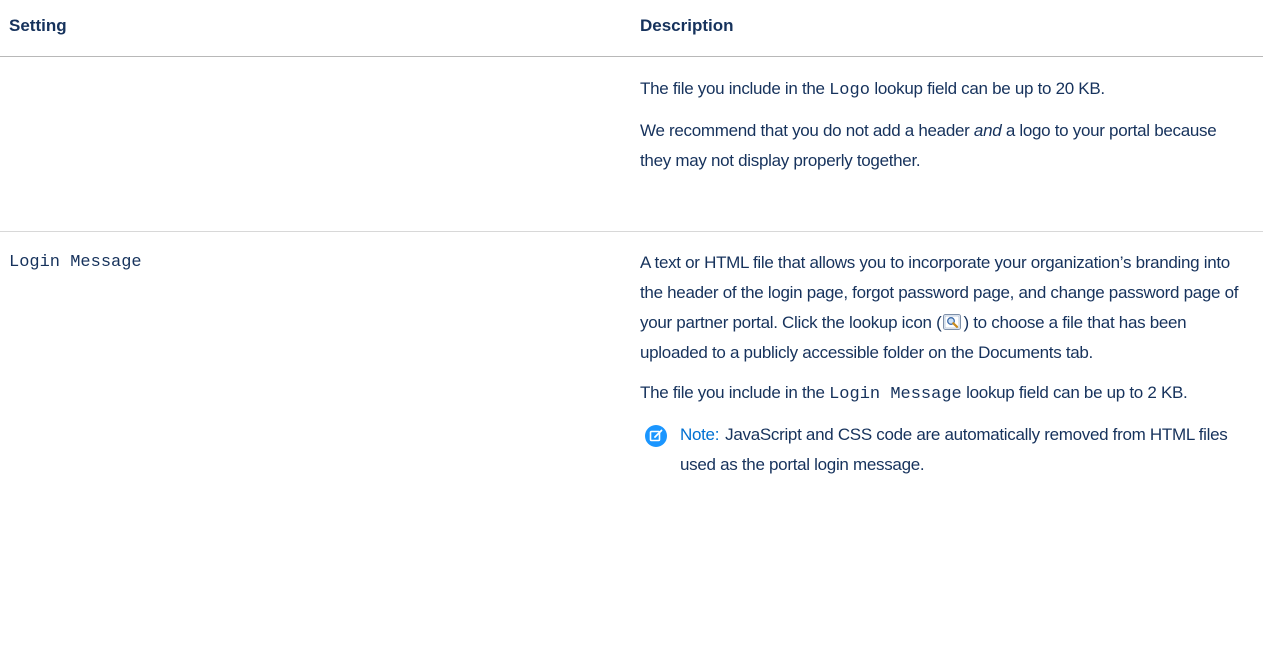 This screenshot has width=1263, height=647. What do you see at coordinates (75, 262) in the screenshot?
I see `setting-cell: Login Message` at bounding box center [75, 262].